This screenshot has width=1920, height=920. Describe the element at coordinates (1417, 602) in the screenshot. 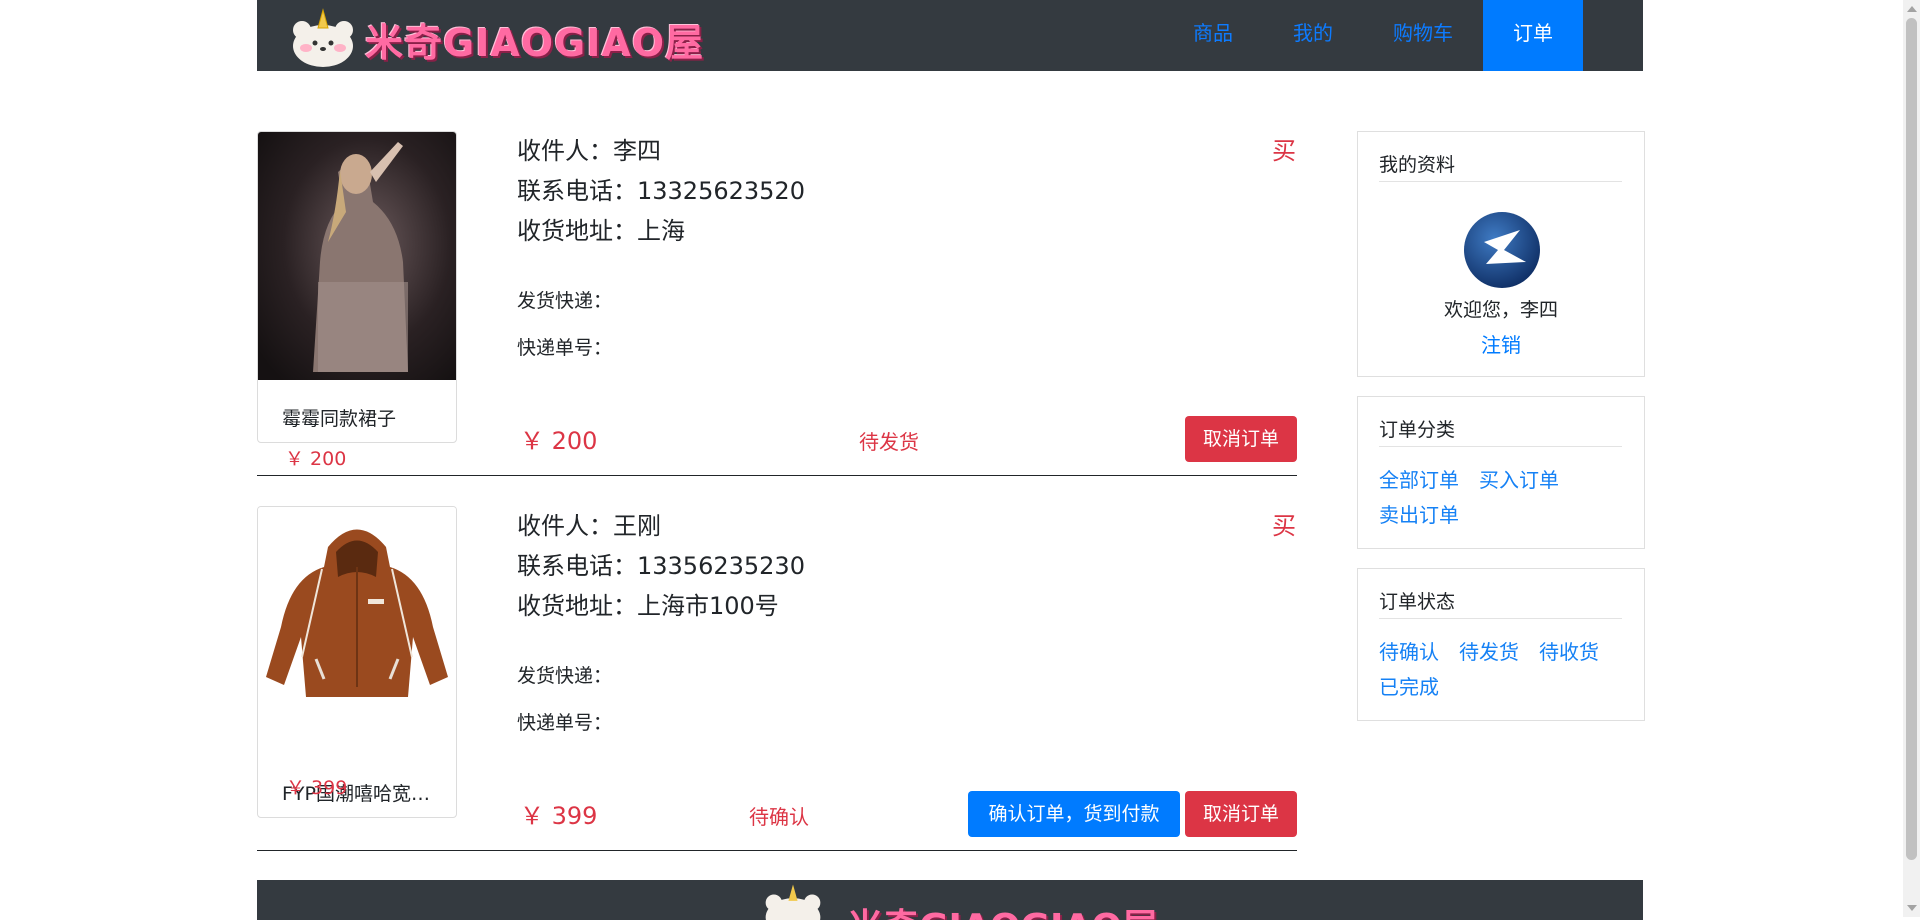

I see `order-status-title: 订单状态` at that location.